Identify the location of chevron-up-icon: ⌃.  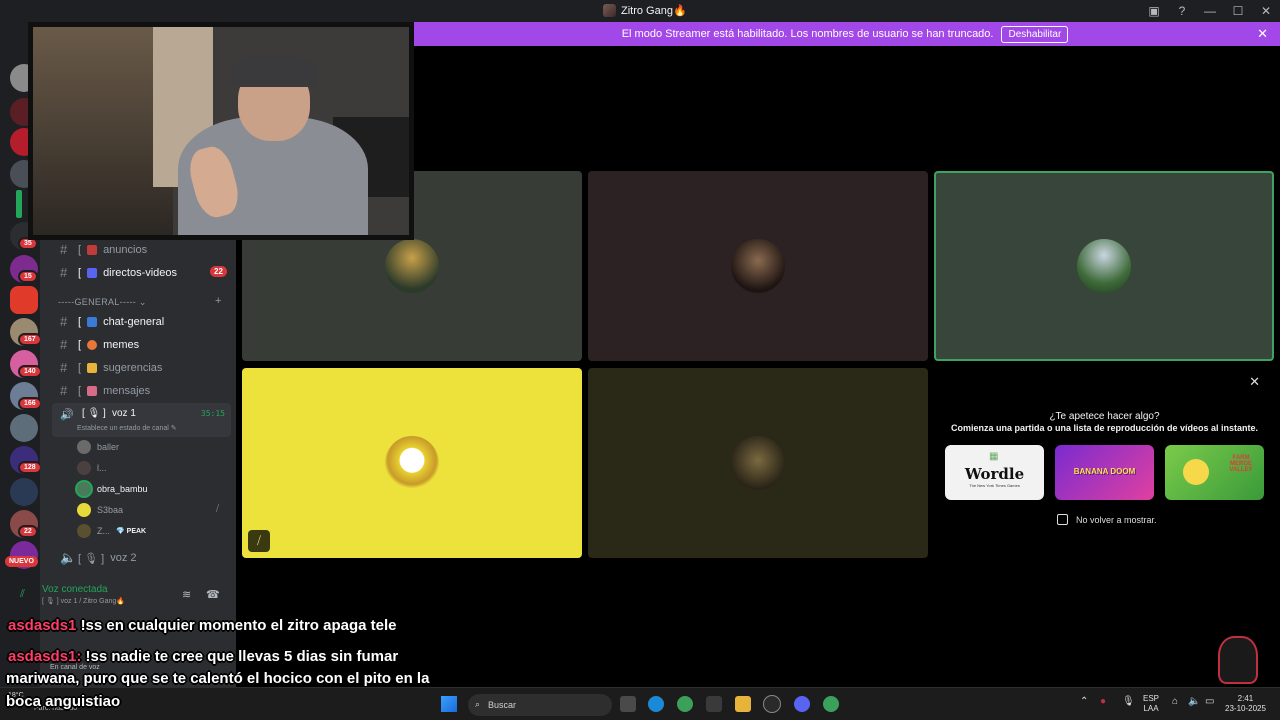
(1084, 701).